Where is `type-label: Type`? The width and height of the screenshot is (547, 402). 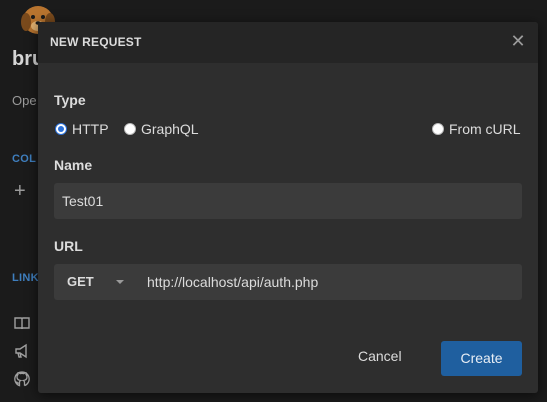
type-label: Type is located at coordinates (70, 100).